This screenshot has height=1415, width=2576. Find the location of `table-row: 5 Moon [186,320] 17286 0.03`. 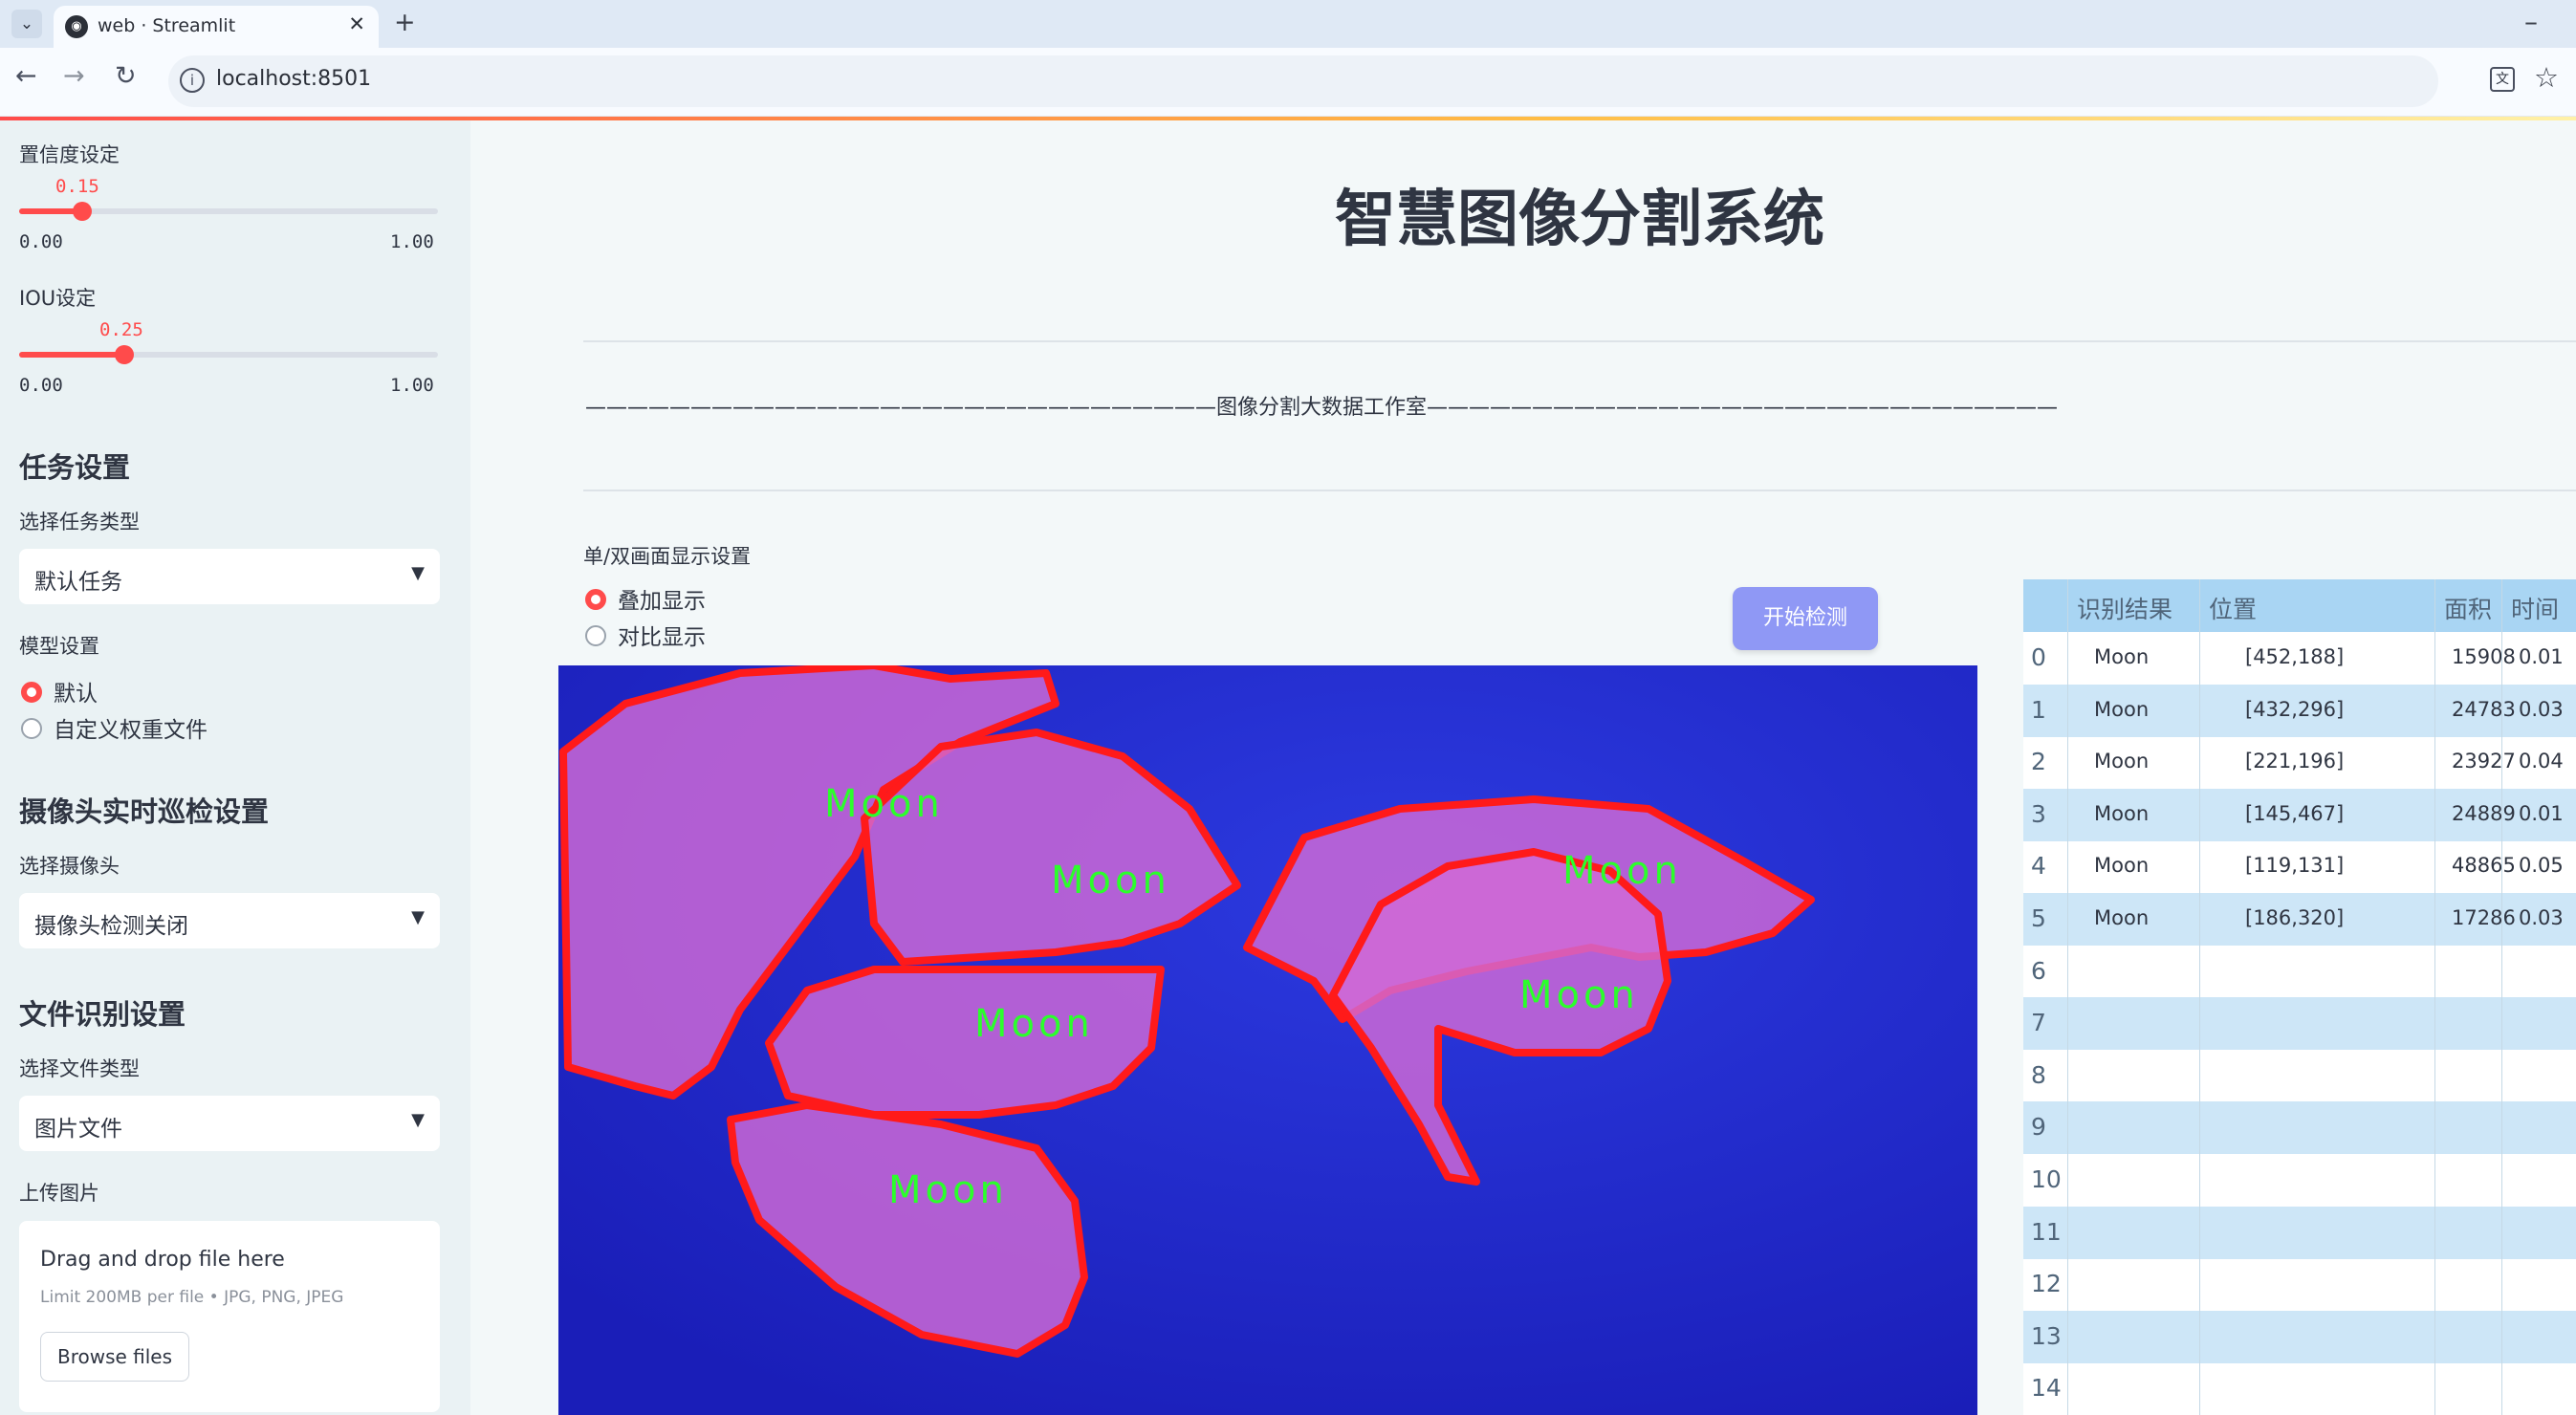

table-row: 5 Moon [186,320] 17286 0.03 is located at coordinates (2299, 919).